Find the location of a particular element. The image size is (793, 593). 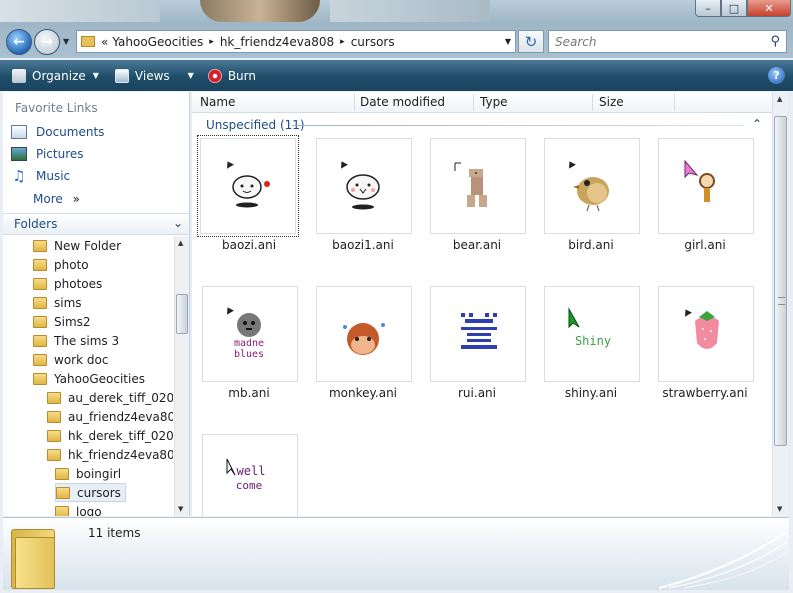

file-view-scrollbar: ▲ ▼ is located at coordinates (780, 304).